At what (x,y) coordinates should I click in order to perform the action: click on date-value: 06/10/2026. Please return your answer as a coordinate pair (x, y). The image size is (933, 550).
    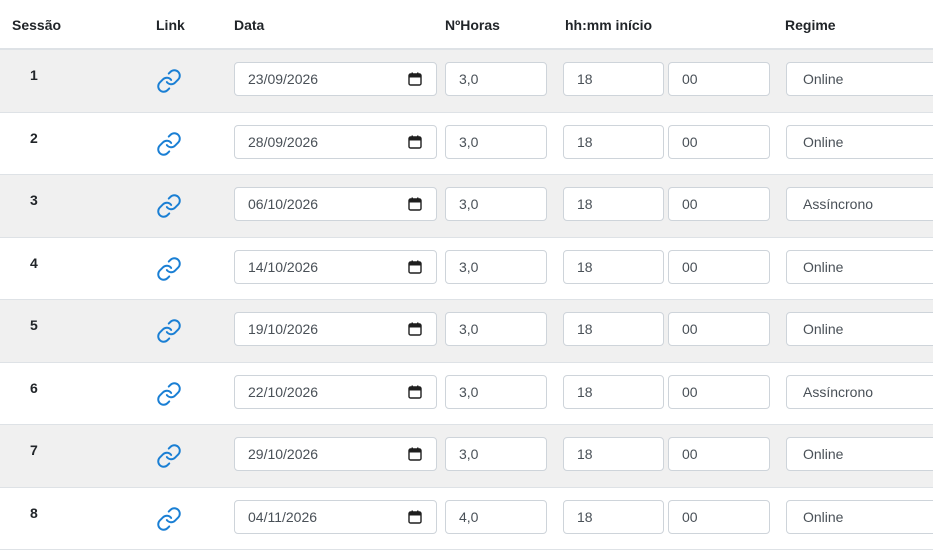
    Looking at the image, I should click on (283, 204).